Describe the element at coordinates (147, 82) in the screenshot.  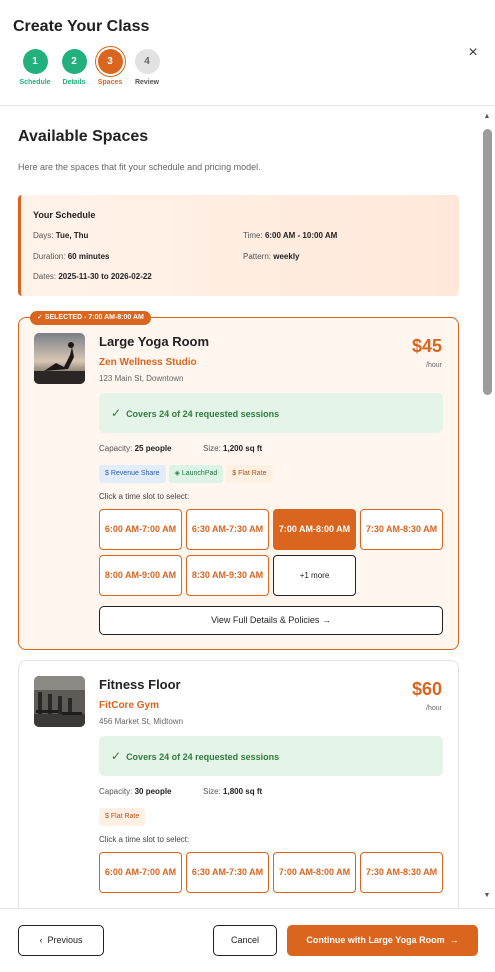
I see `step-label: Review` at that location.